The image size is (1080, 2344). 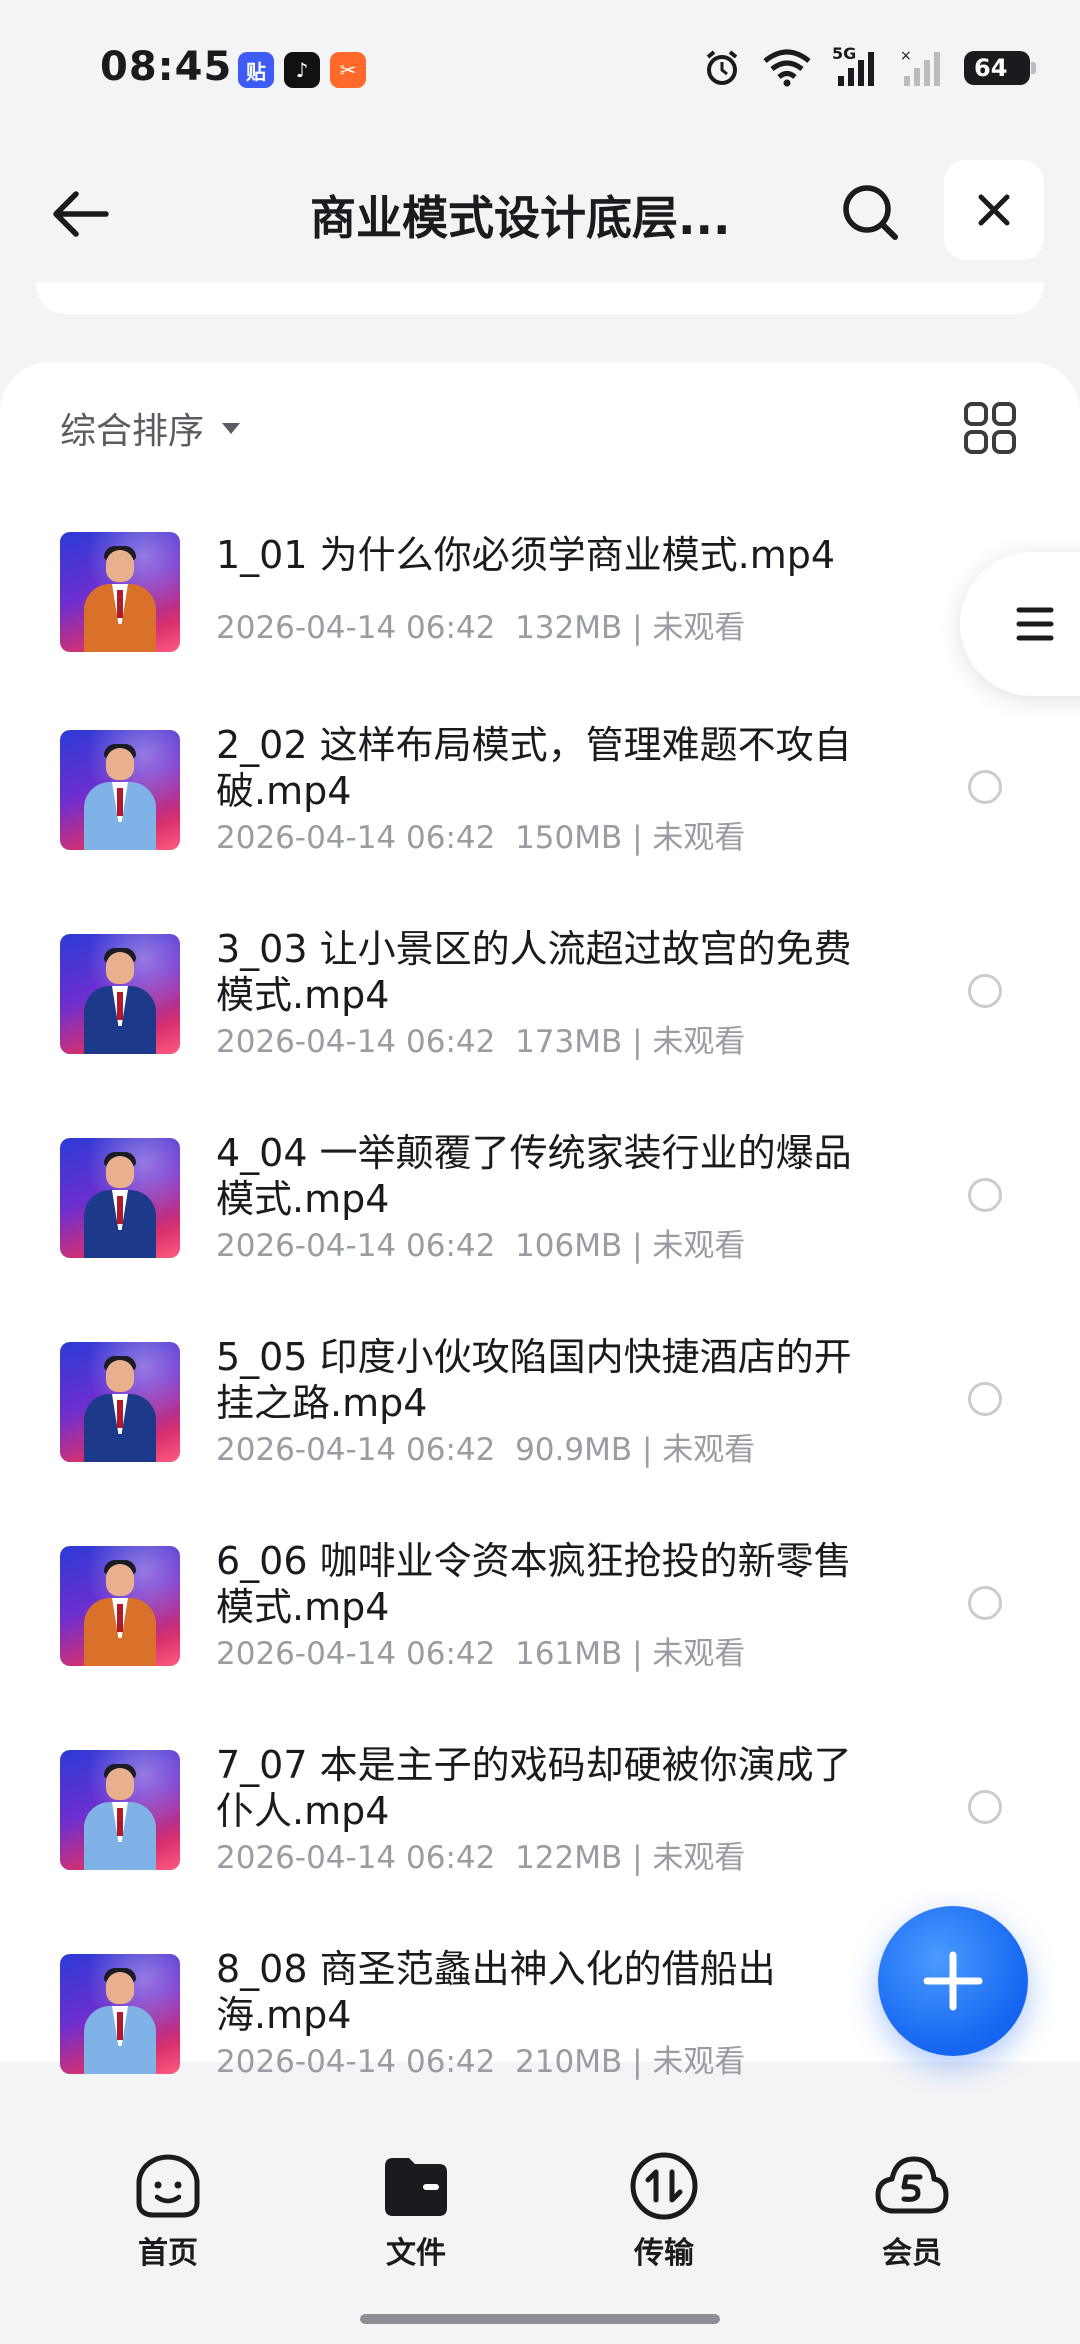 I want to click on status-indicators: 5G × 64, so click(x=869, y=67).